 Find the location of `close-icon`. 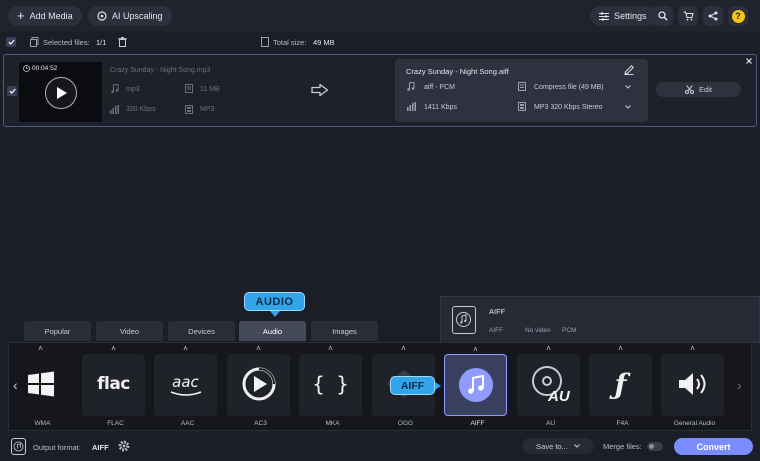

close-icon is located at coordinates (749, 61).